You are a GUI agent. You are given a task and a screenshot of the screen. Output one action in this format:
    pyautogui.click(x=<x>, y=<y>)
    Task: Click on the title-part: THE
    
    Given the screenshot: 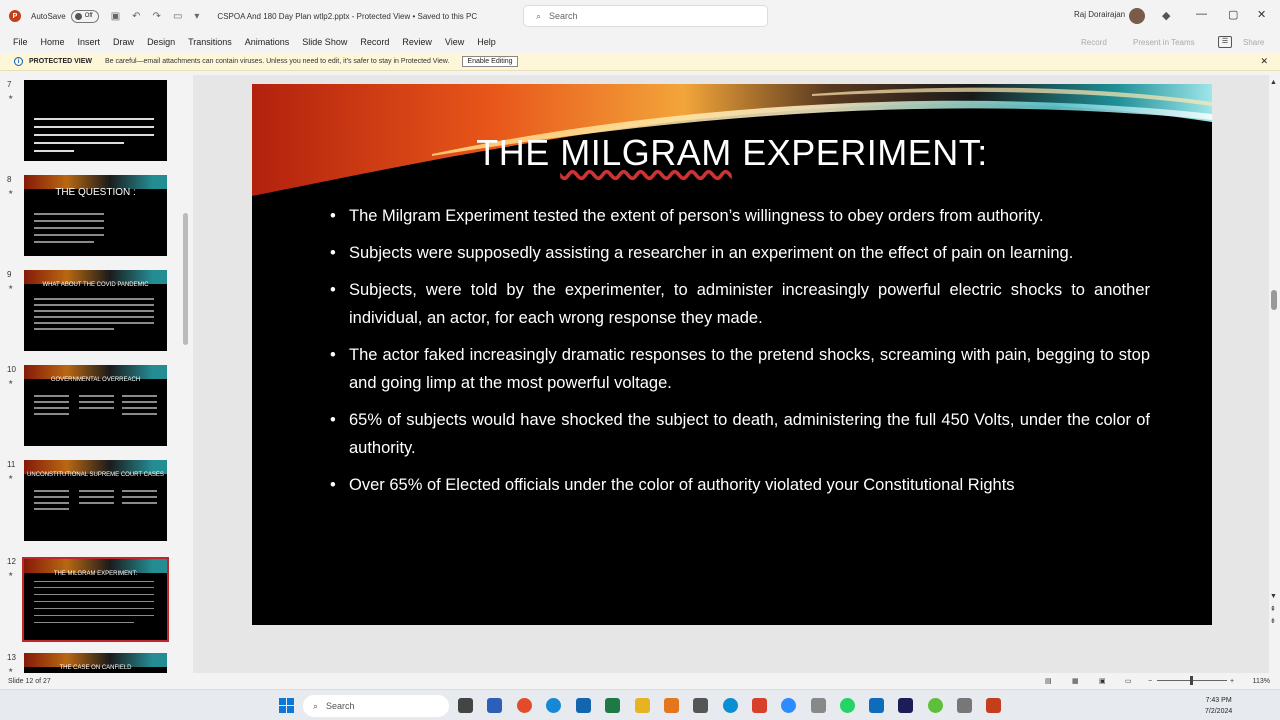 What is the action you would take?
    pyautogui.click(x=518, y=152)
    